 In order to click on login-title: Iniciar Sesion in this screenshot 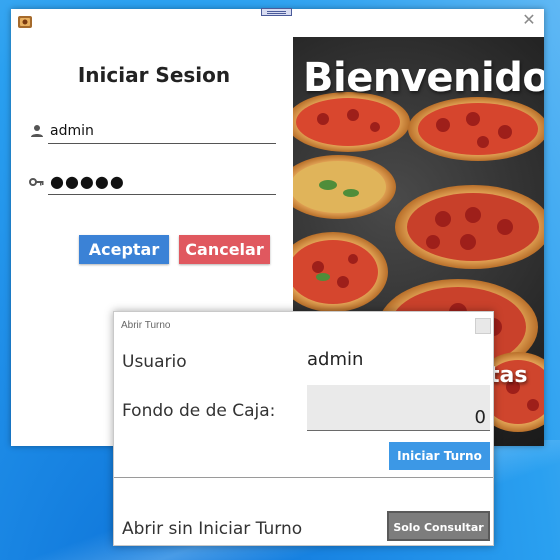, I will do `click(154, 75)`.